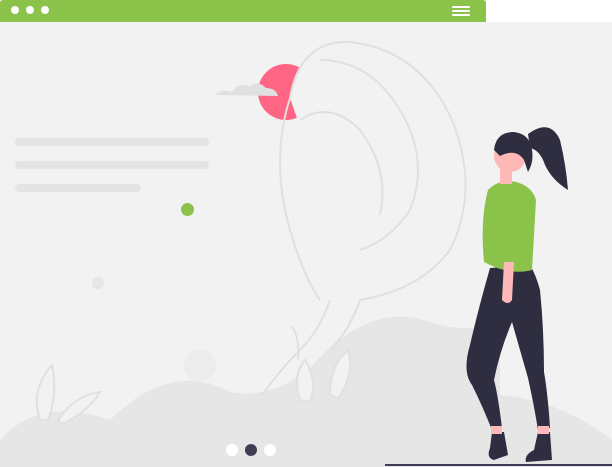  I want to click on carousel-pager, so click(252, 450).